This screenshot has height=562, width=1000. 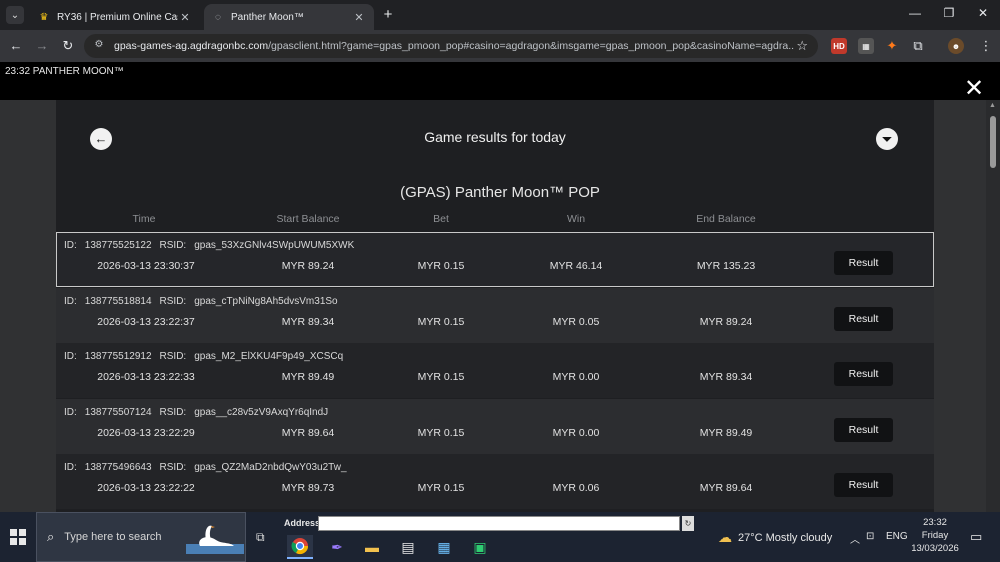 What do you see at coordinates (117, 17) in the screenshot?
I see `tab-title: RY36 | Premium Online Casino` at bounding box center [117, 17].